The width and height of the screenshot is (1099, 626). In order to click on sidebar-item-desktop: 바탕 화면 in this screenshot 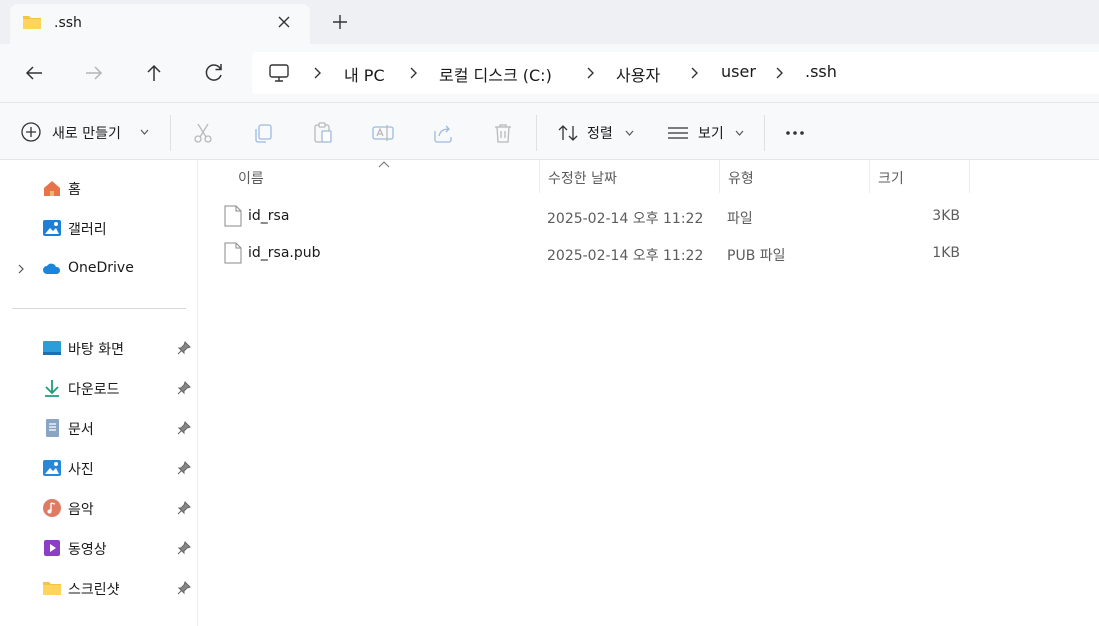, I will do `click(99, 348)`.